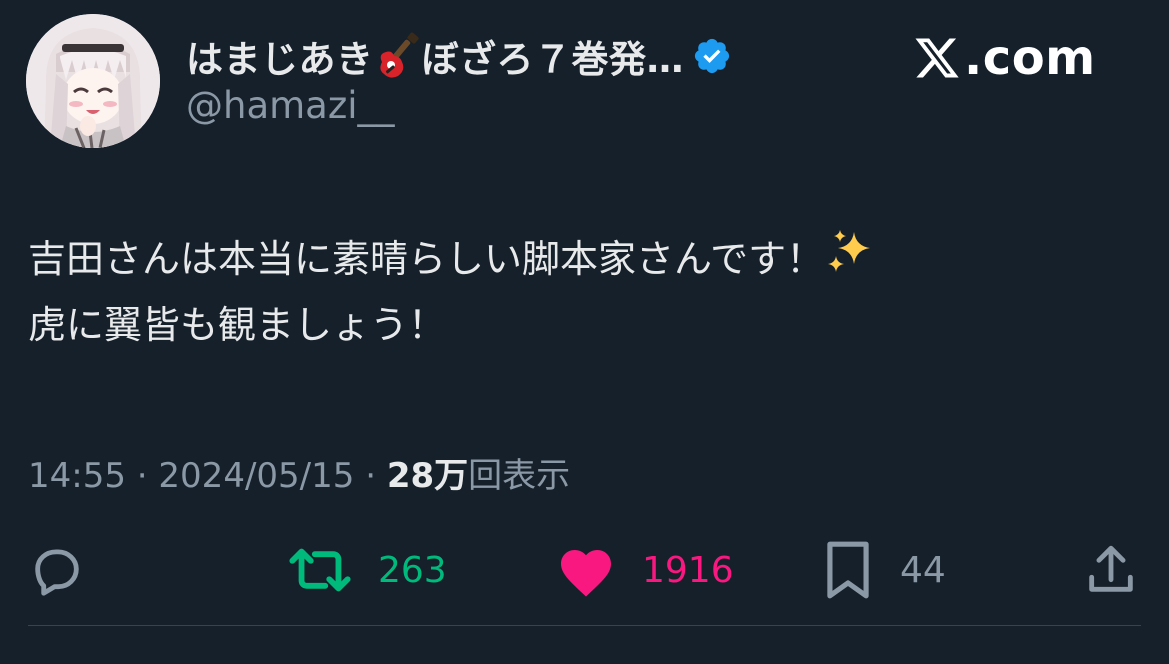 Image resolution: width=1169 pixels, height=664 pixels. What do you see at coordinates (57, 572) in the screenshot?
I see `reply-icon` at bounding box center [57, 572].